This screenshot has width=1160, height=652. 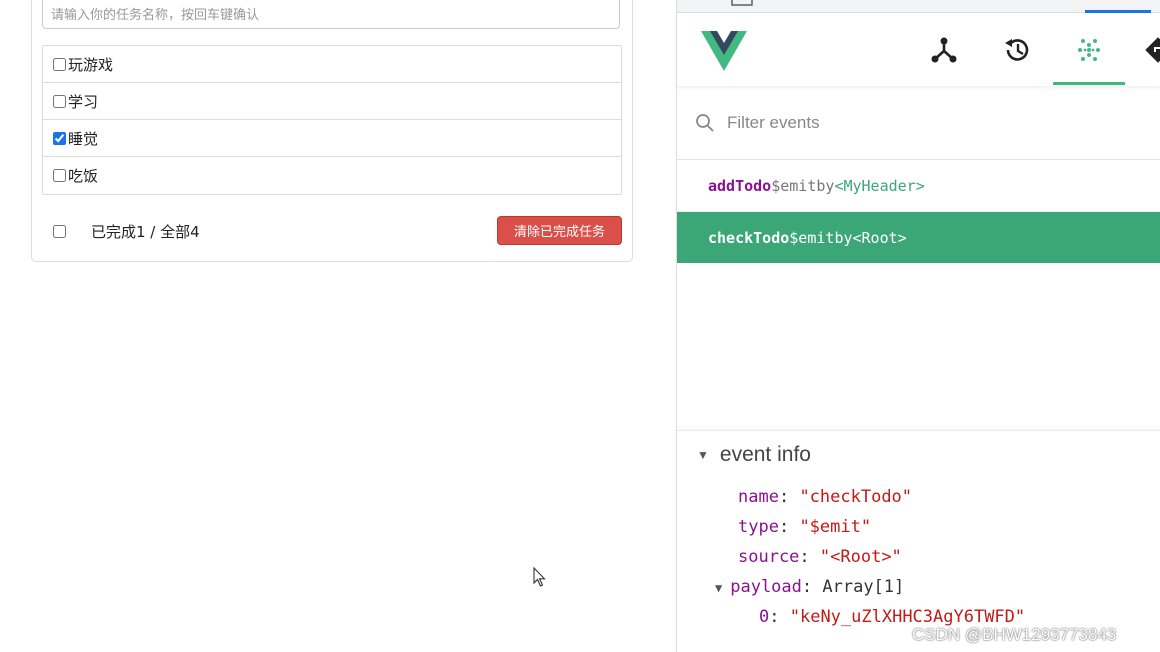 I want to click on todo-item-3: 吃饭, so click(x=332, y=175).